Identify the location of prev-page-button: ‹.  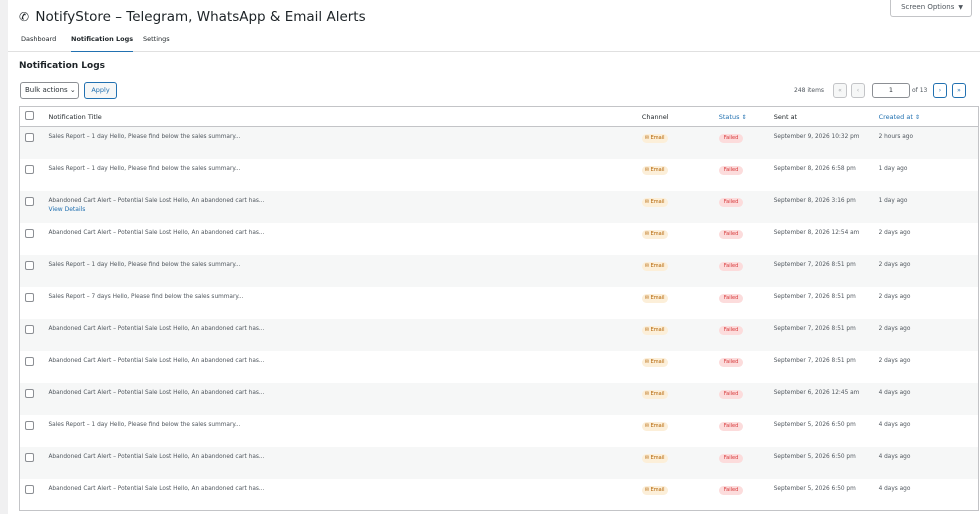
(858, 90).